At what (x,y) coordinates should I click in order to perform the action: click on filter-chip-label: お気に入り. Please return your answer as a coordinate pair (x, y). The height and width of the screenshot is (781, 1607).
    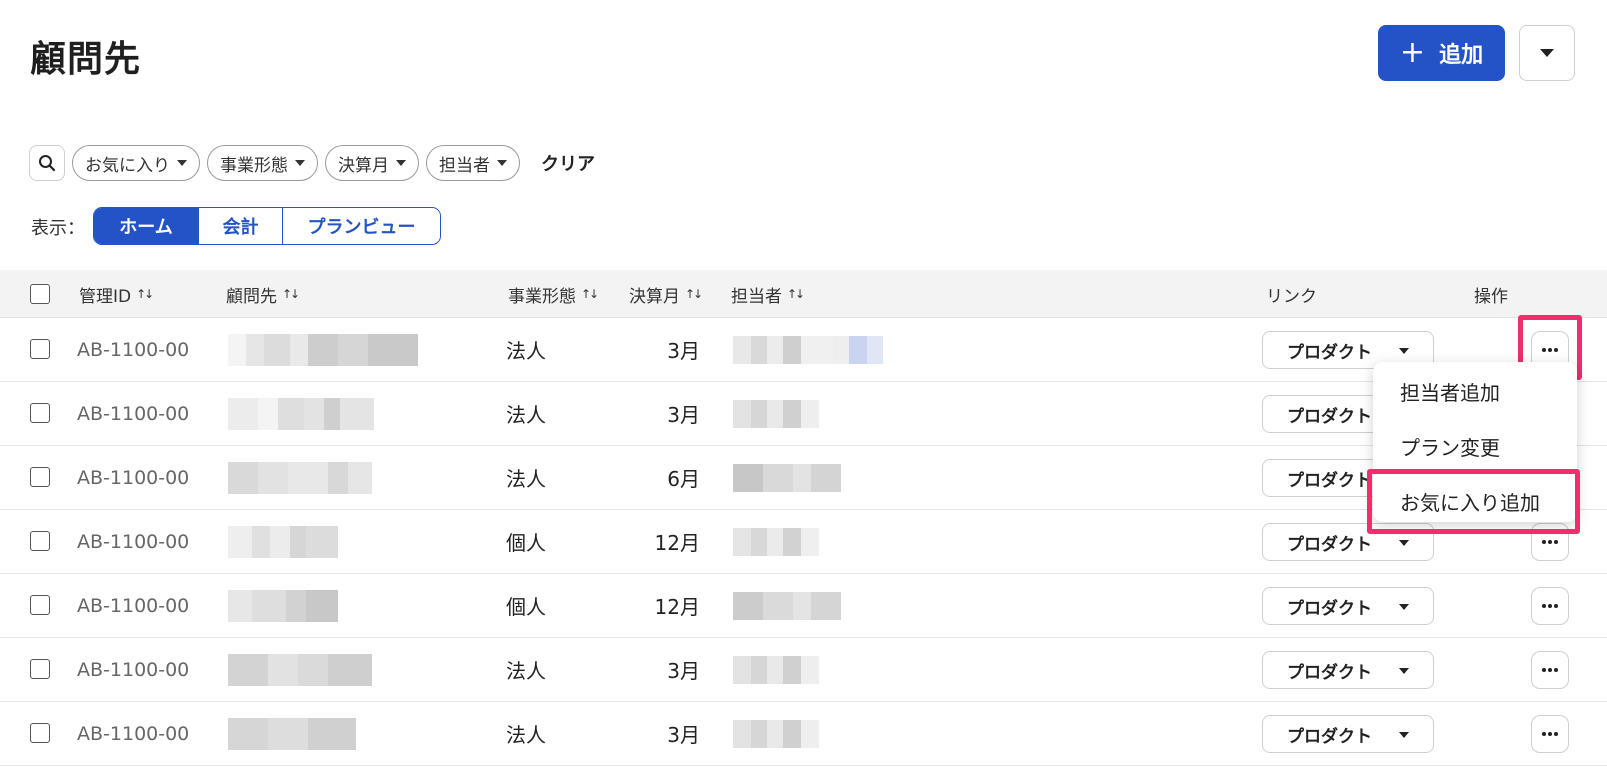
    Looking at the image, I should click on (127, 165).